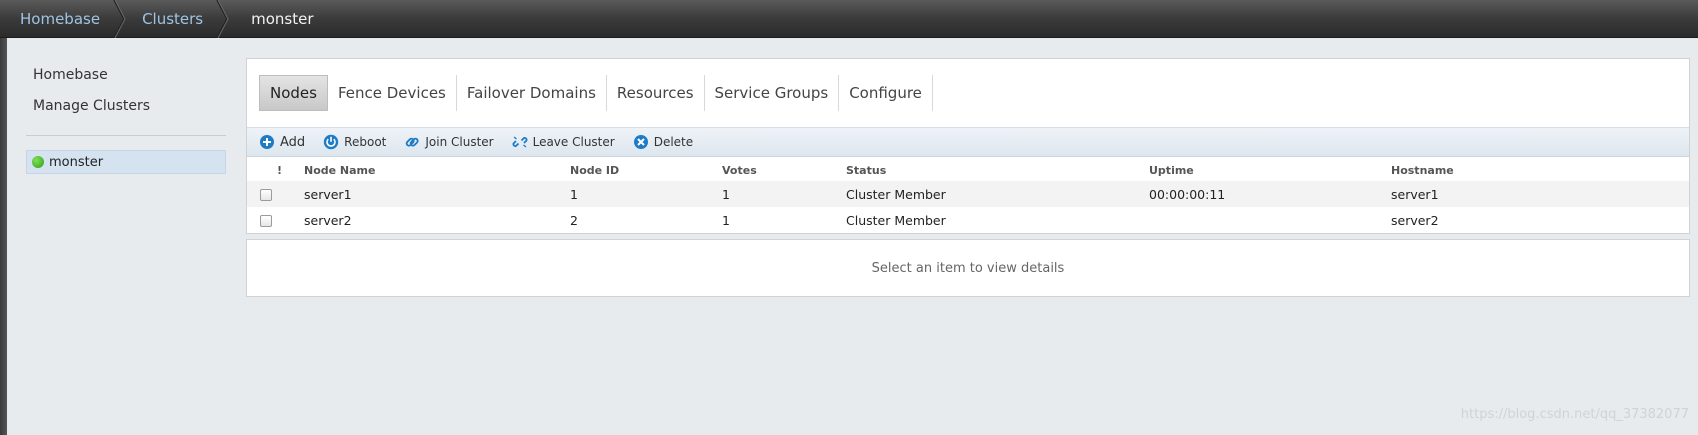 This screenshot has height=435, width=1698. What do you see at coordinates (126, 135) in the screenshot?
I see `sidebar-divider` at bounding box center [126, 135].